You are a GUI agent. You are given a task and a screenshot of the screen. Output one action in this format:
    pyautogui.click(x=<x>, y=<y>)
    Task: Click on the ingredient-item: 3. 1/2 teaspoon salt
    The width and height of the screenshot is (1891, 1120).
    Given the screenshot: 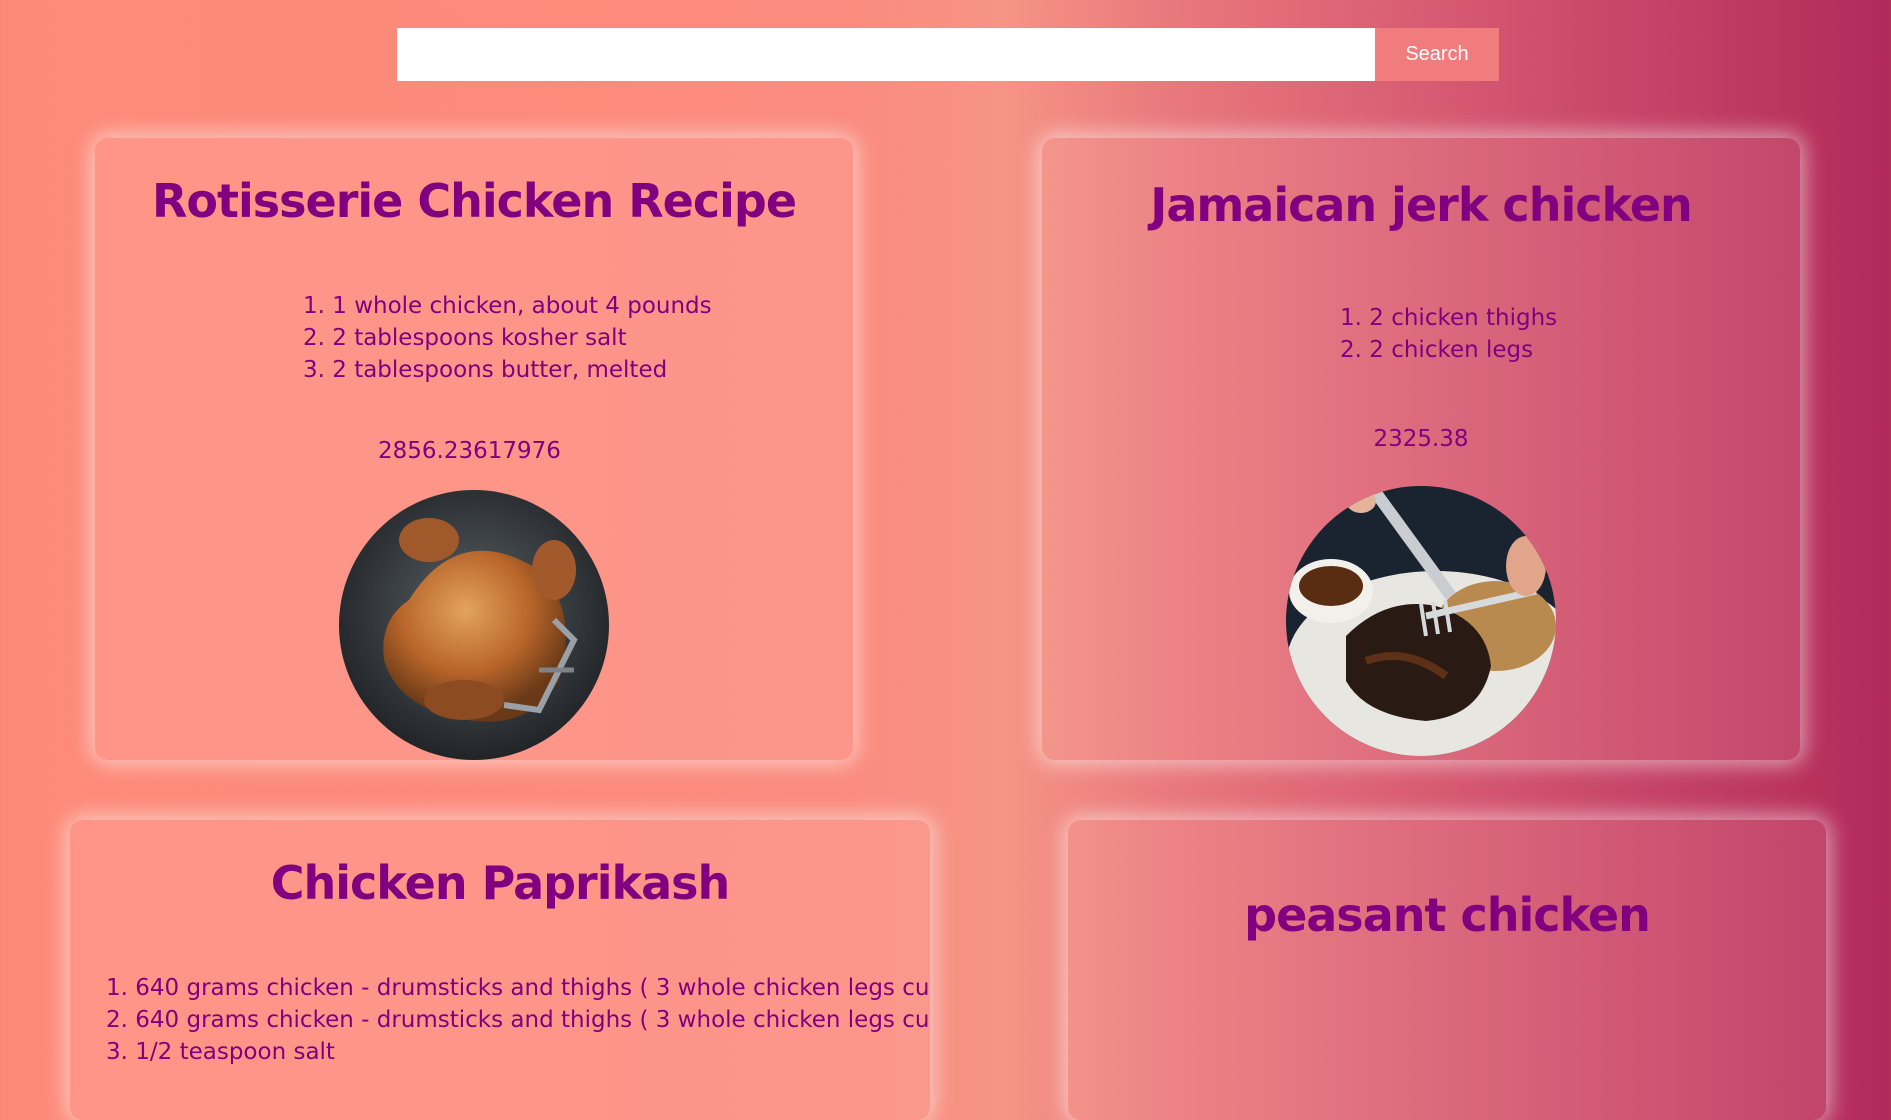 What is the action you would take?
    pyautogui.click(x=220, y=1052)
    